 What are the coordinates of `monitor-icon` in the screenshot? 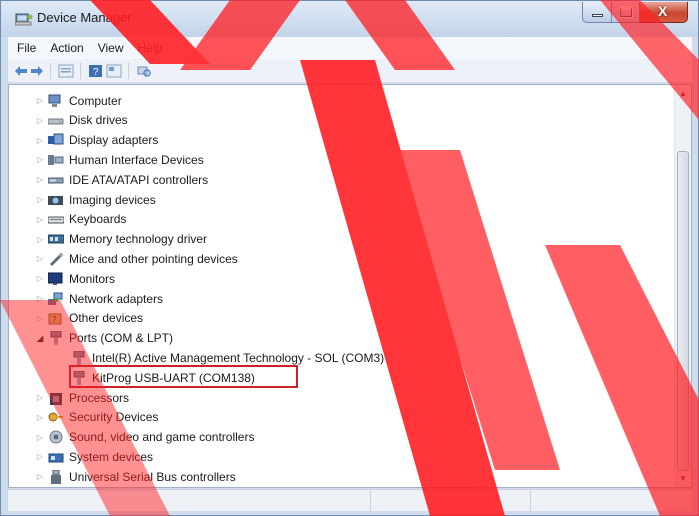 It's located at (55, 278).